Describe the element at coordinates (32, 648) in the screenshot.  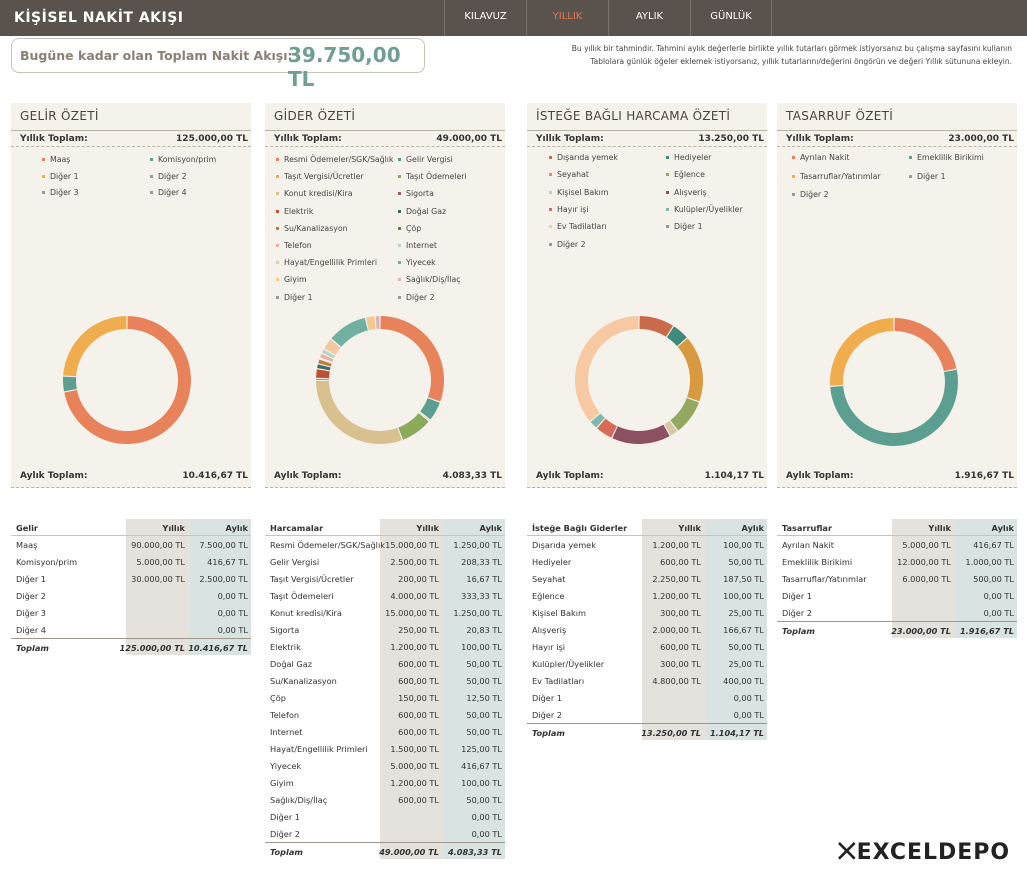
I see `total-label: Toplam` at that location.